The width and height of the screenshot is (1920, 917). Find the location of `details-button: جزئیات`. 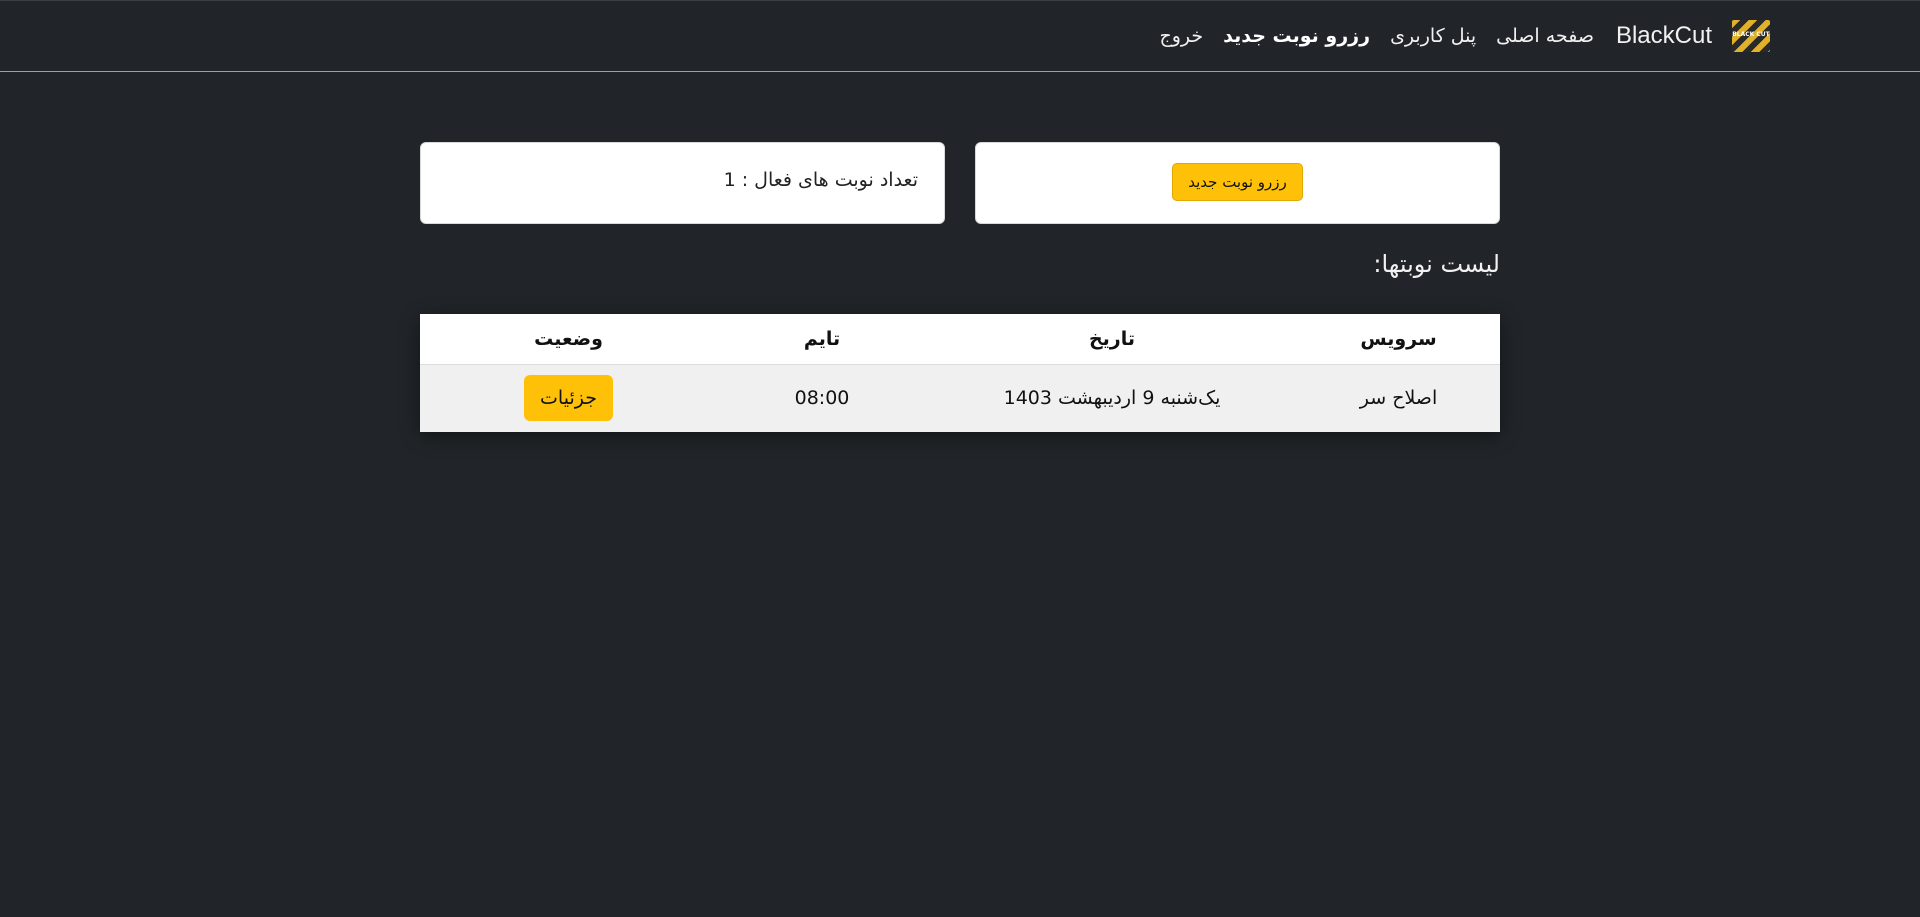

details-button: جزئیات is located at coordinates (568, 398).